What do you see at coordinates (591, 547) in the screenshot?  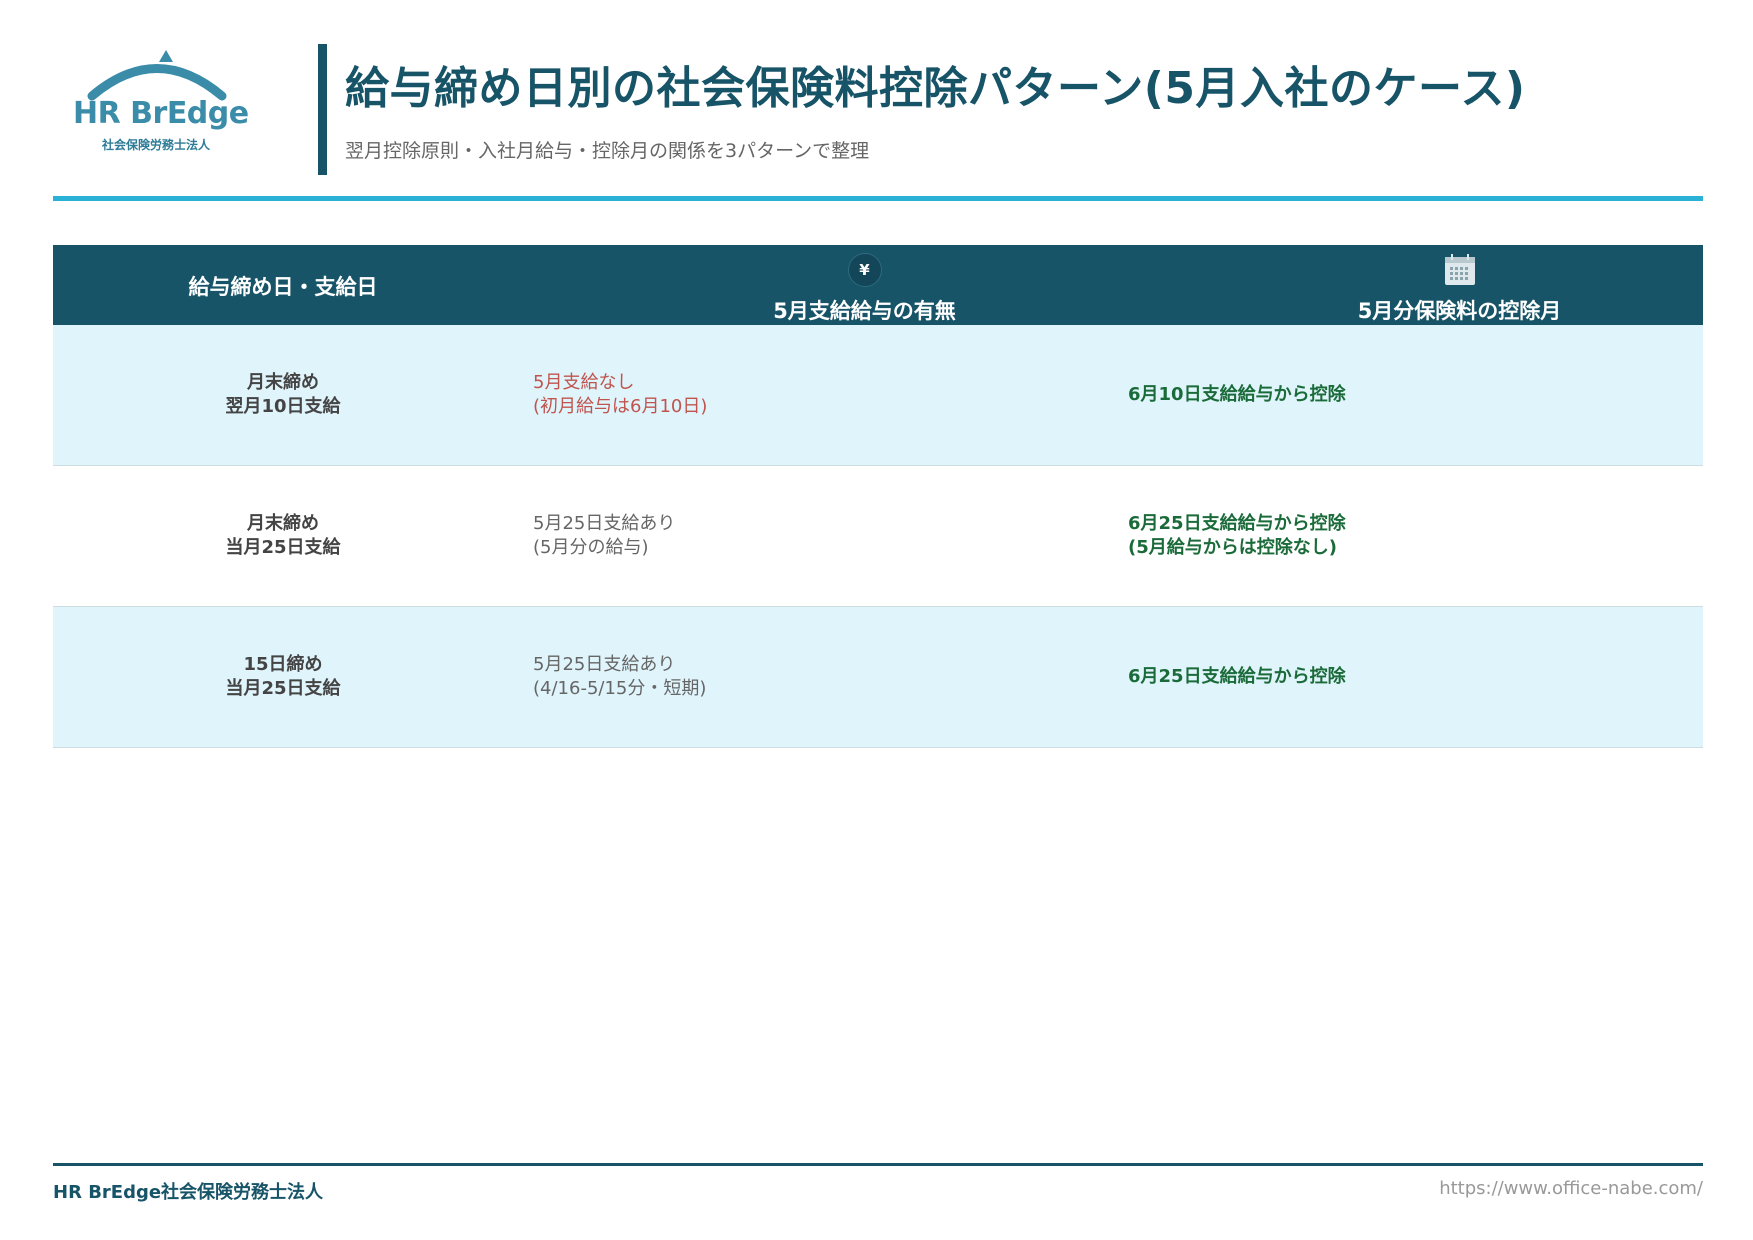 I see `may-pay-note: (5月分の給与)` at bounding box center [591, 547].